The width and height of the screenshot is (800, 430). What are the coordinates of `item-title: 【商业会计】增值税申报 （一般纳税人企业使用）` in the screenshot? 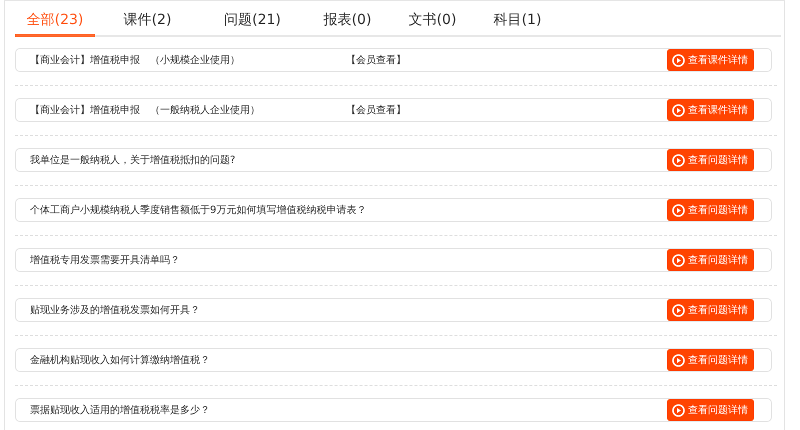 It's located at (145, 110).